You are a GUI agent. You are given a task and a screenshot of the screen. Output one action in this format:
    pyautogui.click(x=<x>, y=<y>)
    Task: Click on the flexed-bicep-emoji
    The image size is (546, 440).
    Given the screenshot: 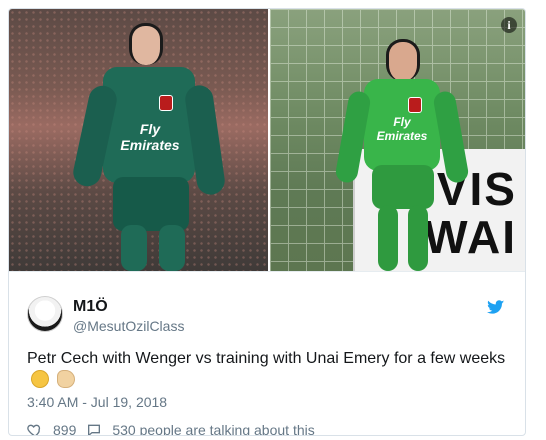 What is the action you would take?
    pyautogui.click(x=66, y=379)
    